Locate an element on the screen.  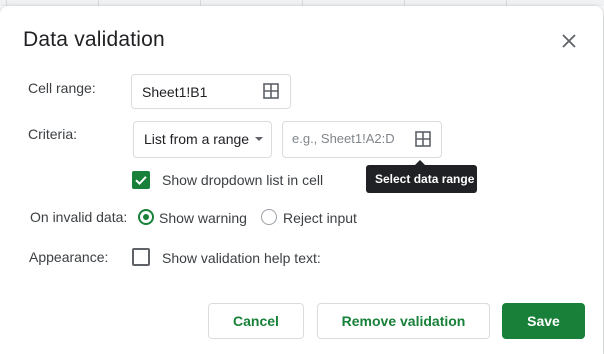
on-invalid-label: On invalid data: is located at coordinates (79, 217).